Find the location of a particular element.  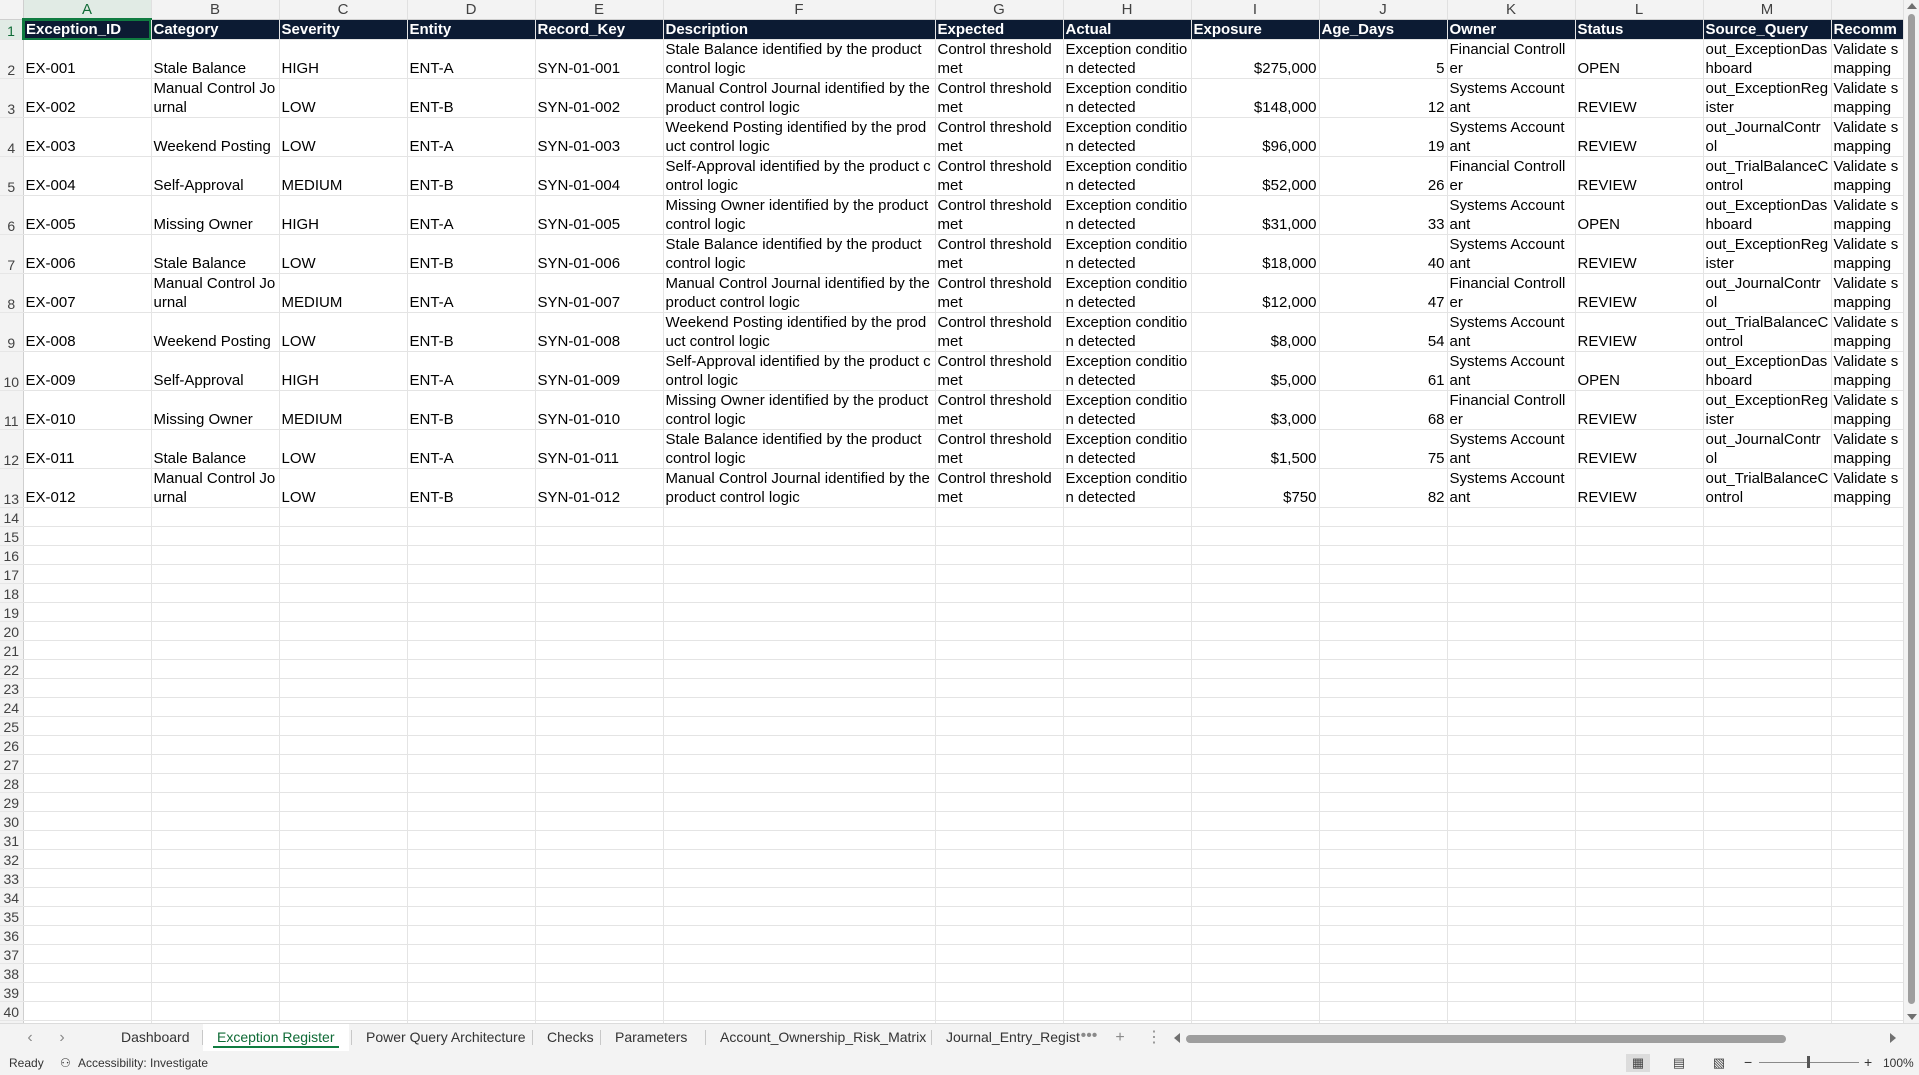

cell: 54 is located at coordinates (1383, 332).